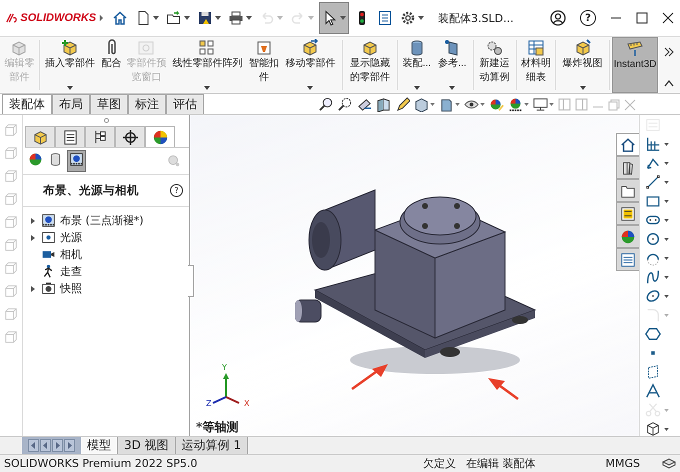  Describe the element at coordinates (191, 281) in the screenshot. I see `panel-splitter-handle` at that location.